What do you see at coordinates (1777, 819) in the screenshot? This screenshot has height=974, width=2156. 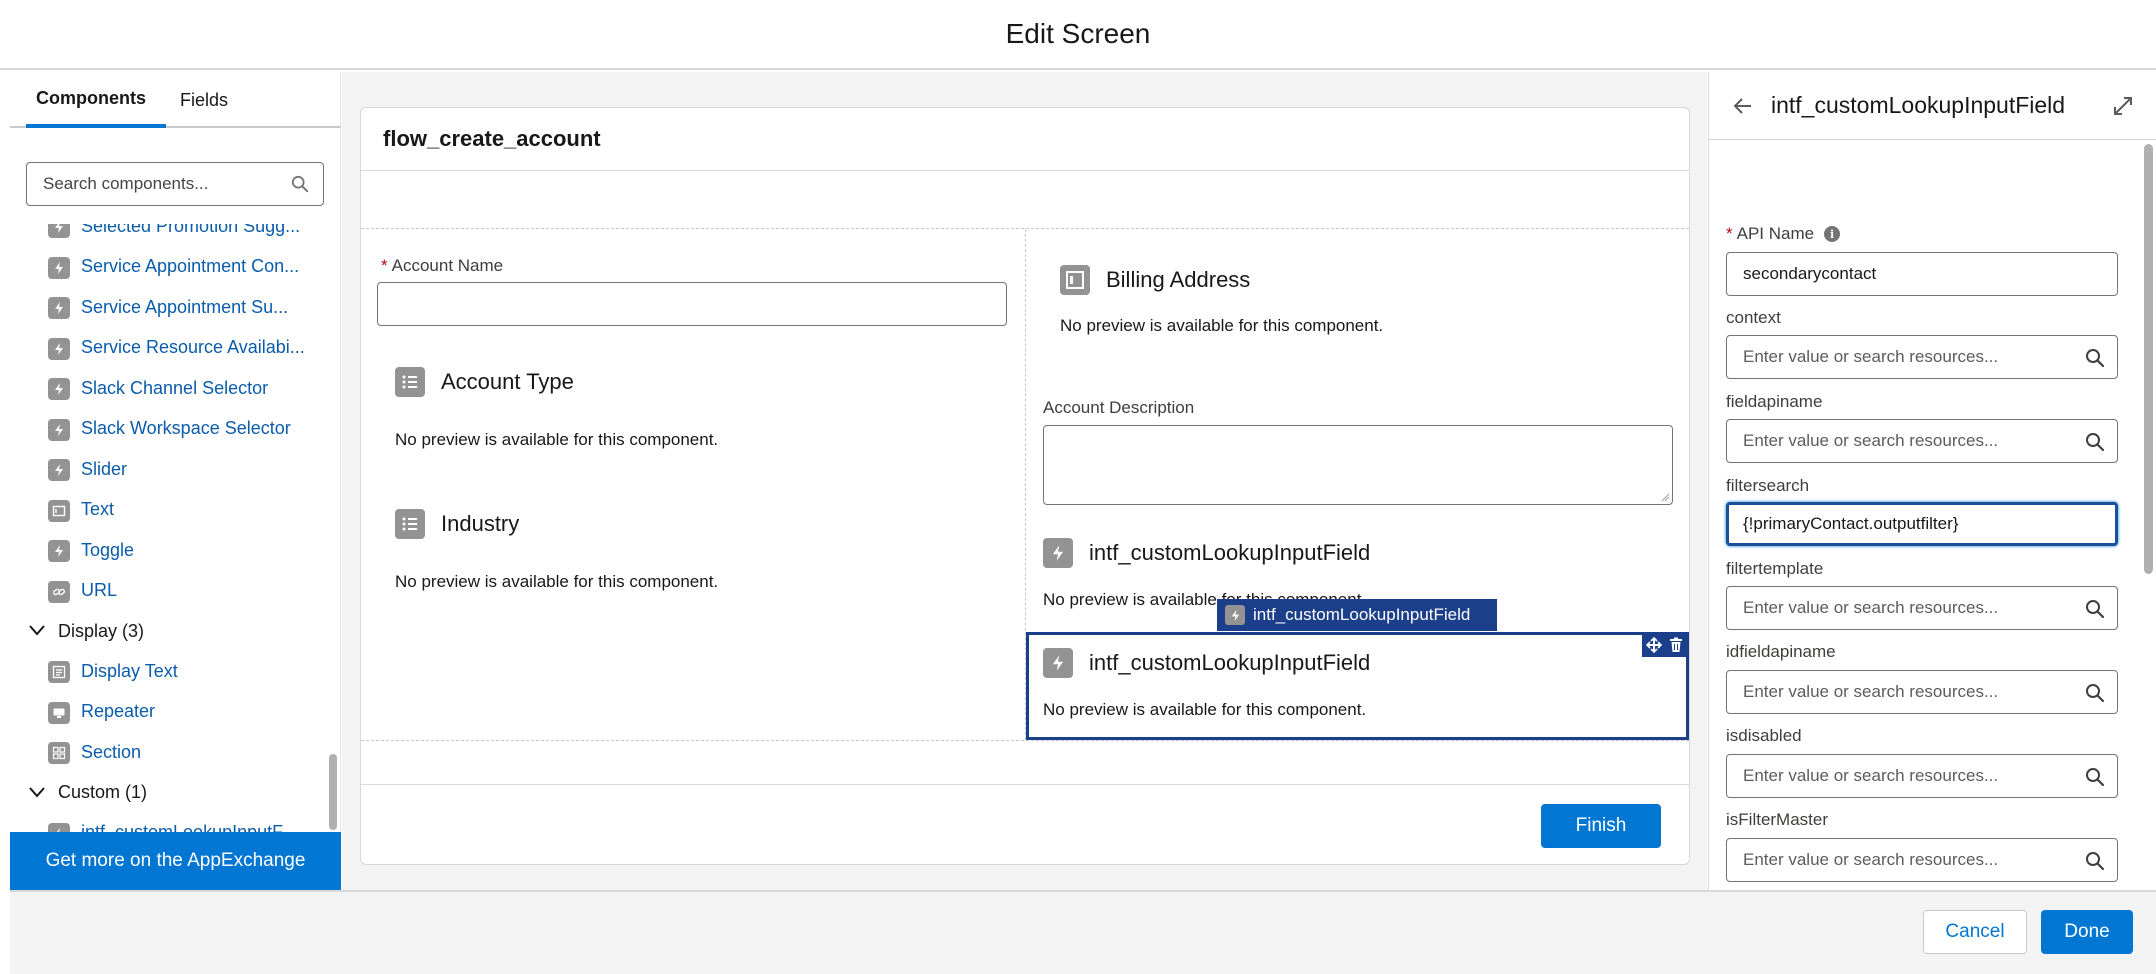 I see `isfiltermaster-label: isFilterMaster` at bounding box center [1777, 819].